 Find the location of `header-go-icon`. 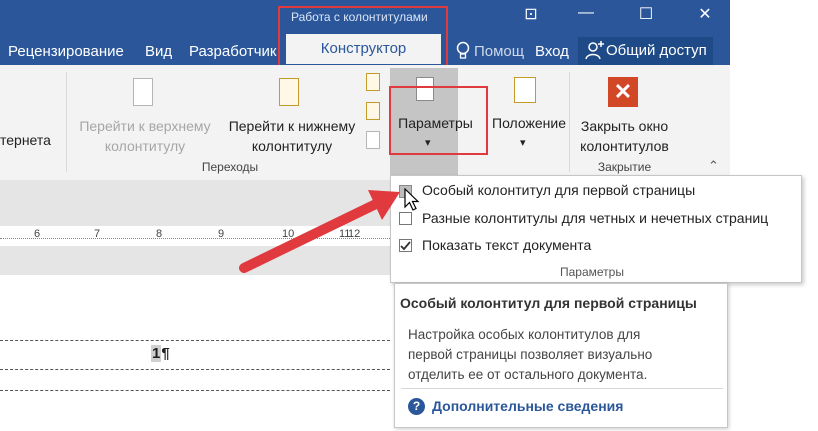

header-go-icon is located at coordinates (143, 92).